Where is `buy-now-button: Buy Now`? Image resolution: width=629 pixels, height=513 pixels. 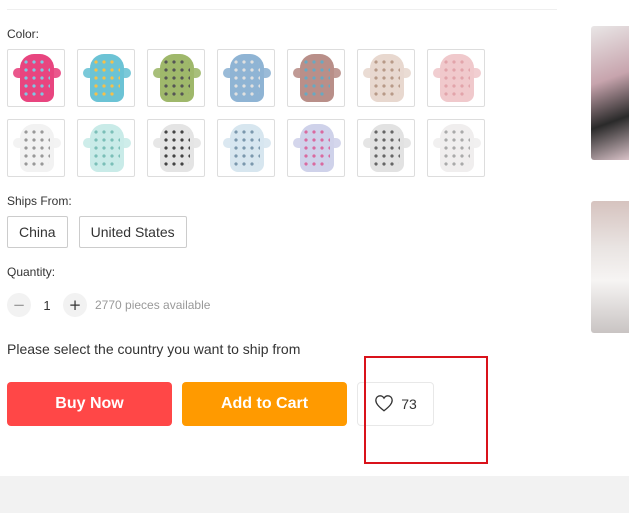 buy-now-button: Buy Now is located at coordinates (89, 404).